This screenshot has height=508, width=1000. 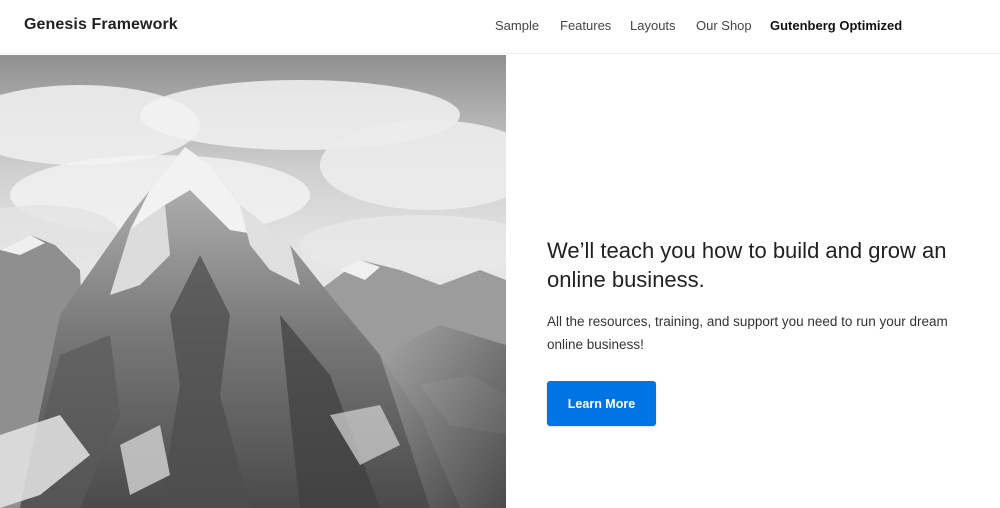 I want to click on learn-more-button: Learn More, so click(x=601, y=403).